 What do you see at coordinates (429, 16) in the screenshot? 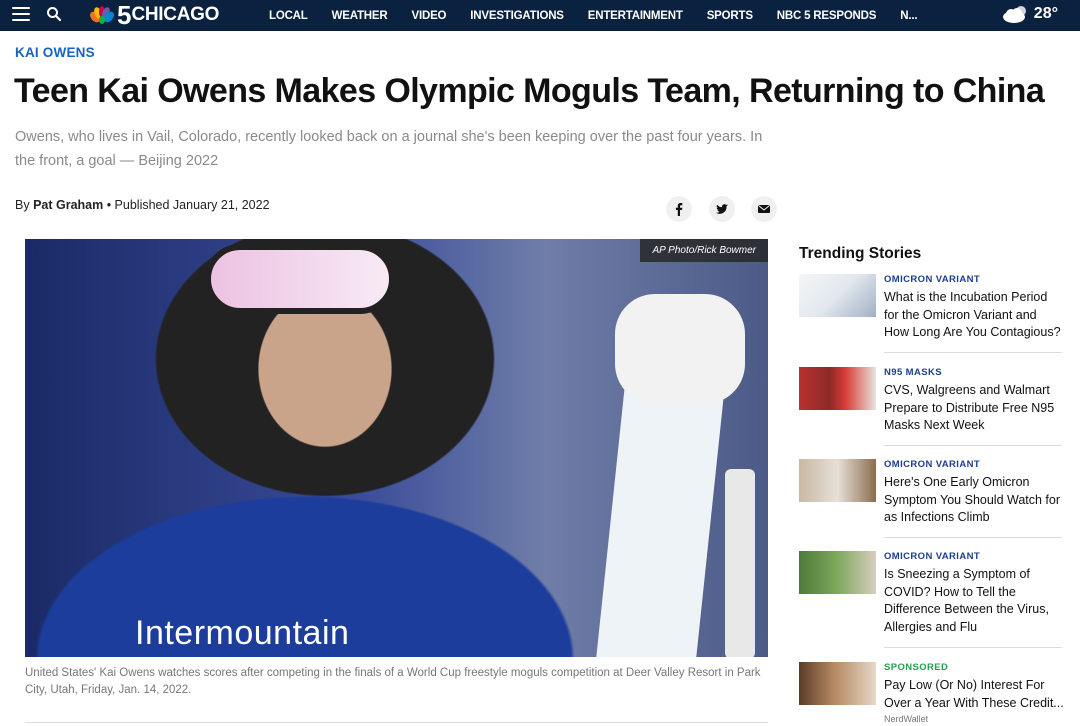
I see `nav-link-video: VIDEO` at bounding box center [429, 16].